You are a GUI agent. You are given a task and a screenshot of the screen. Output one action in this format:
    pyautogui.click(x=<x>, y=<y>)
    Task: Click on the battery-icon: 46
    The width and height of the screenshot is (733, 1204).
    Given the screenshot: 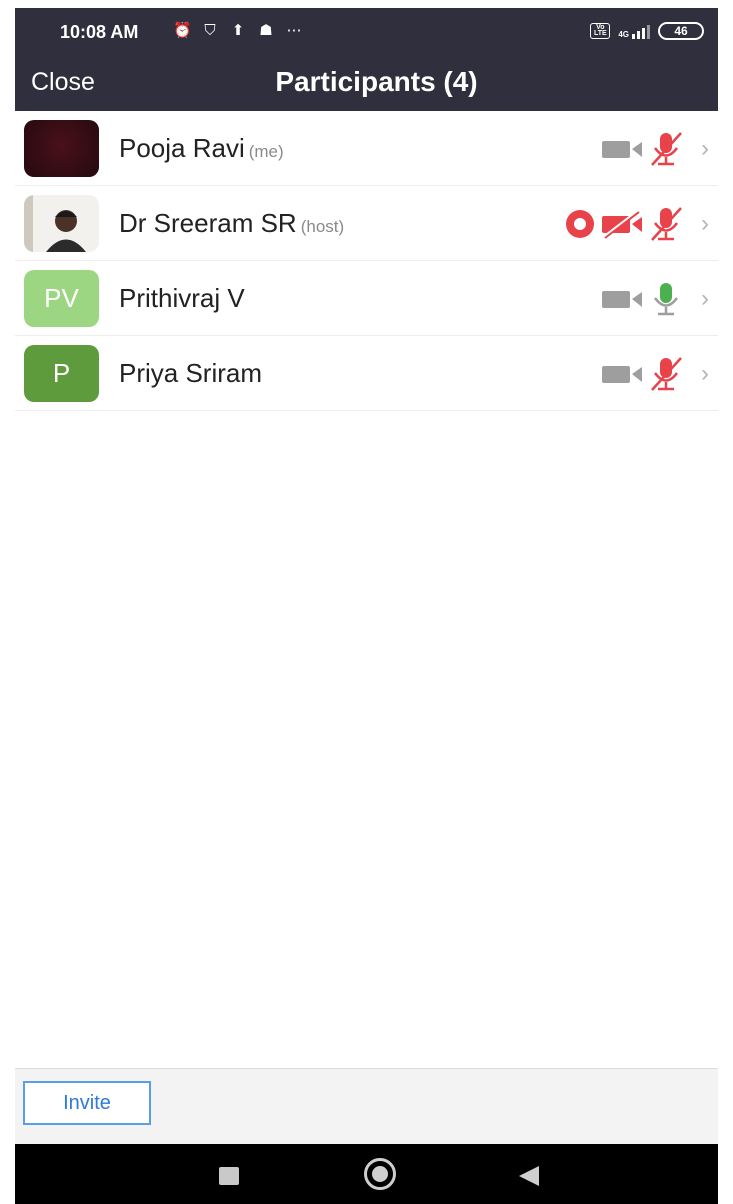 What is the action you would take?
    pyautogui.click(x=681, y=31)
    